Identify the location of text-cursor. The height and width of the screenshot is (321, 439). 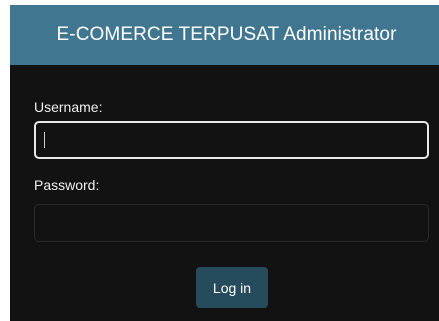
(44, 140).